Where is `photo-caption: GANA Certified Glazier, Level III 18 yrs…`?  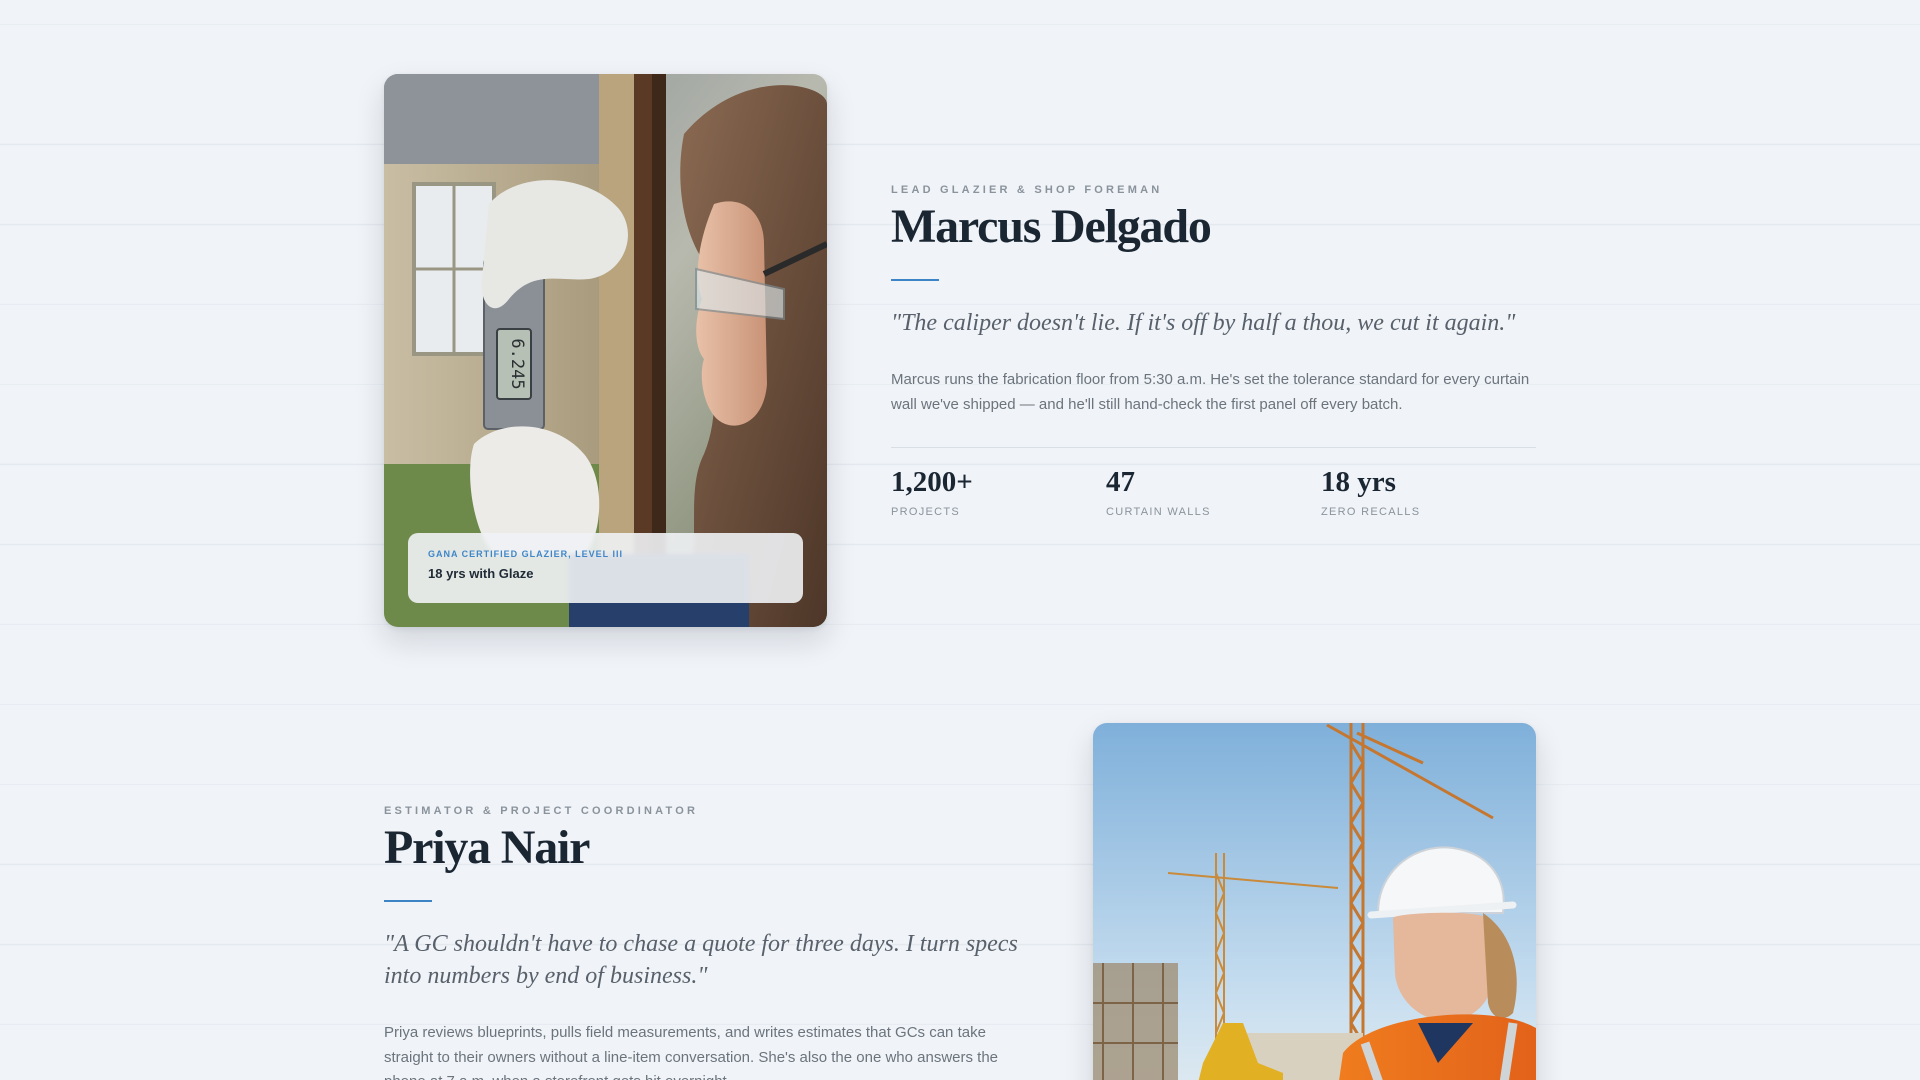
photo-caption: GANA Certified Glazier, Level III 18 yrs… is located at coordinates (605, 568).